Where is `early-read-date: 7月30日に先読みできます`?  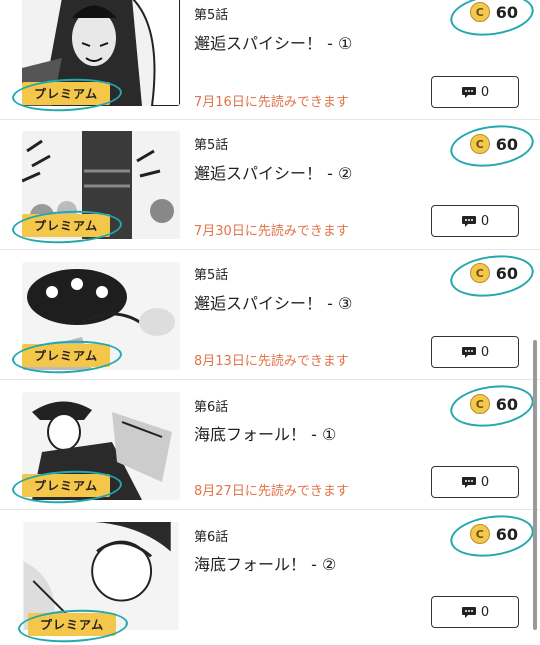 early-read-date: 7月30日に先読みできます is located at coordinates (271, 231).